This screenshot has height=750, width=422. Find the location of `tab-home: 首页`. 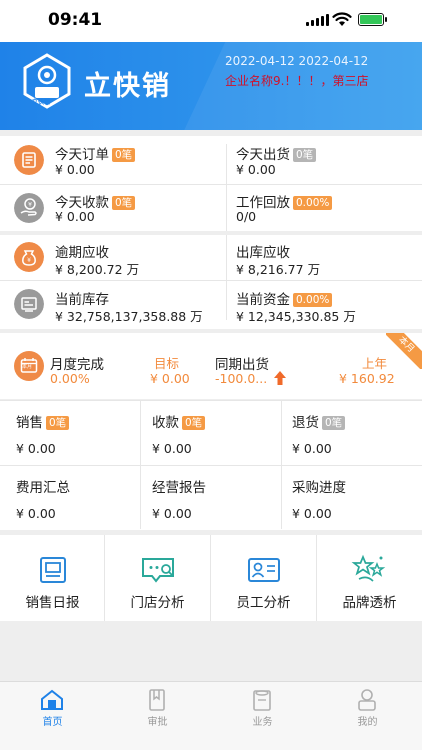

tab-home: 首页 is located at coordinates (52, 716).